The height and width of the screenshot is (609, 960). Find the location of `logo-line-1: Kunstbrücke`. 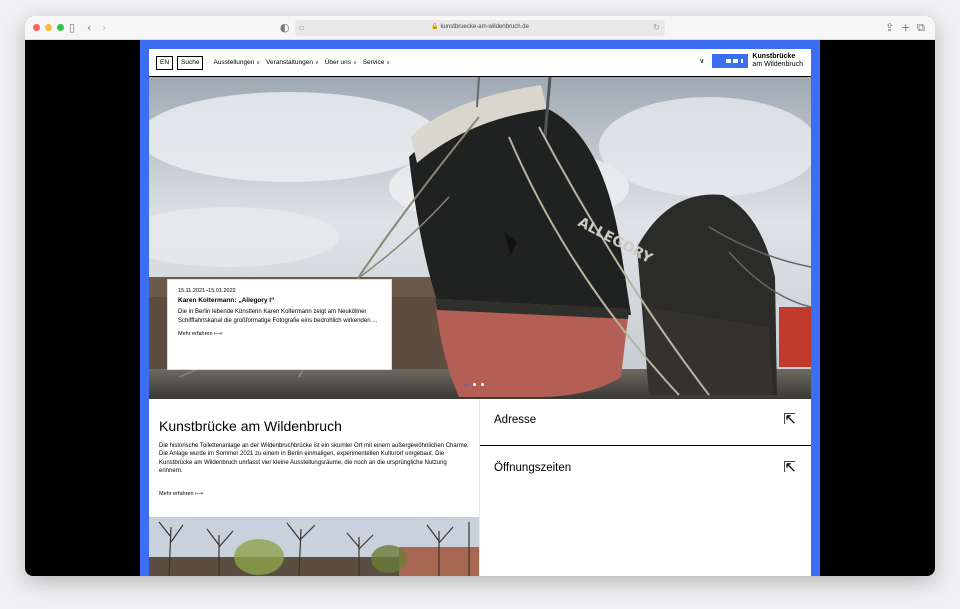

logo-line-1: Kunstbrücke is located at coordinates (774, 56).